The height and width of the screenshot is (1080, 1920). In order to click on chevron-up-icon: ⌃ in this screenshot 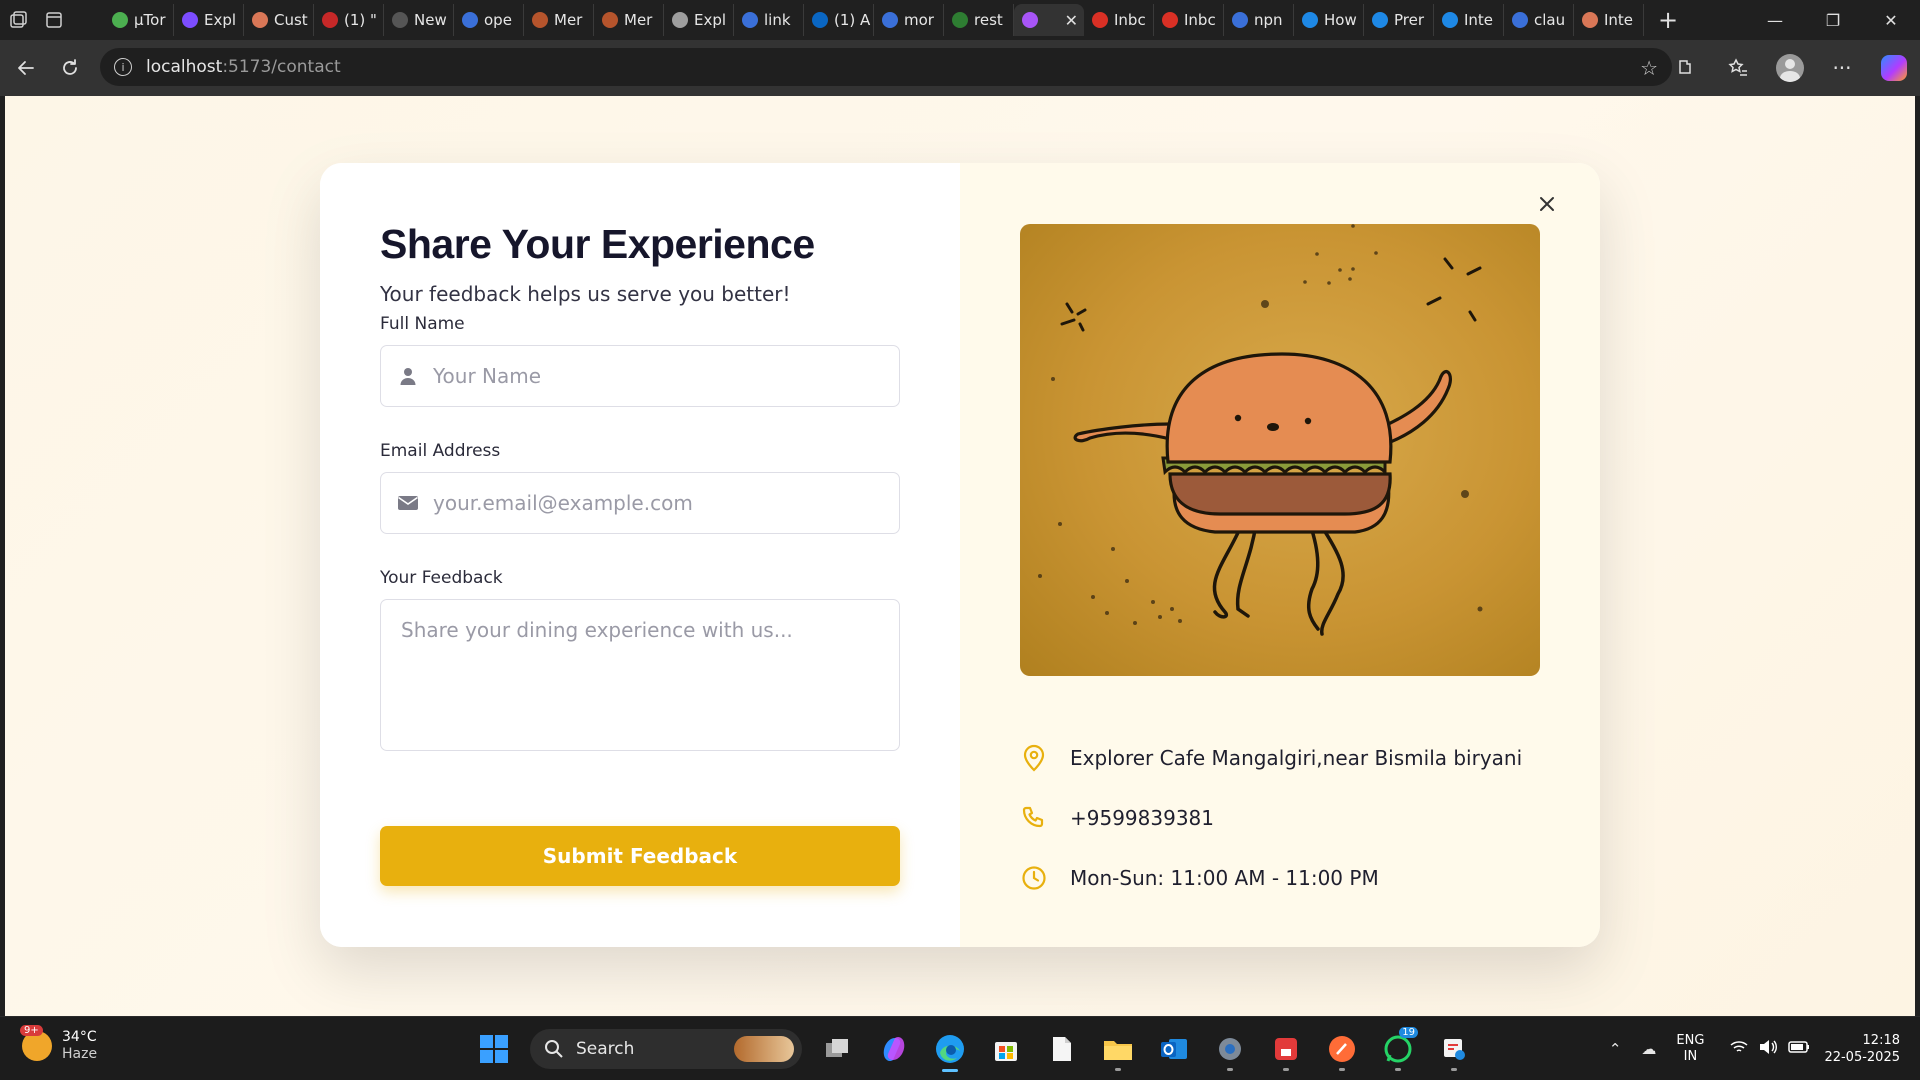, I will do `click(1615, 1049)`.